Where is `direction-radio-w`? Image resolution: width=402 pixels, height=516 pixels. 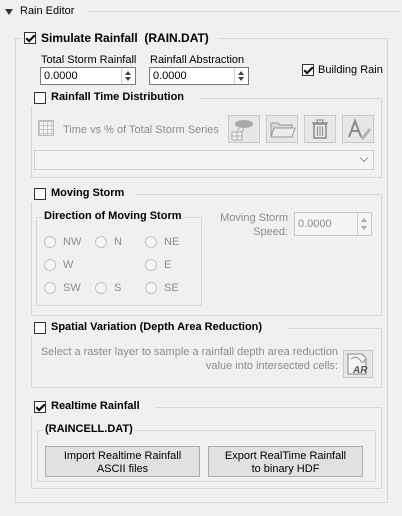
direction-radio-w is located at coordinates (50, 265).